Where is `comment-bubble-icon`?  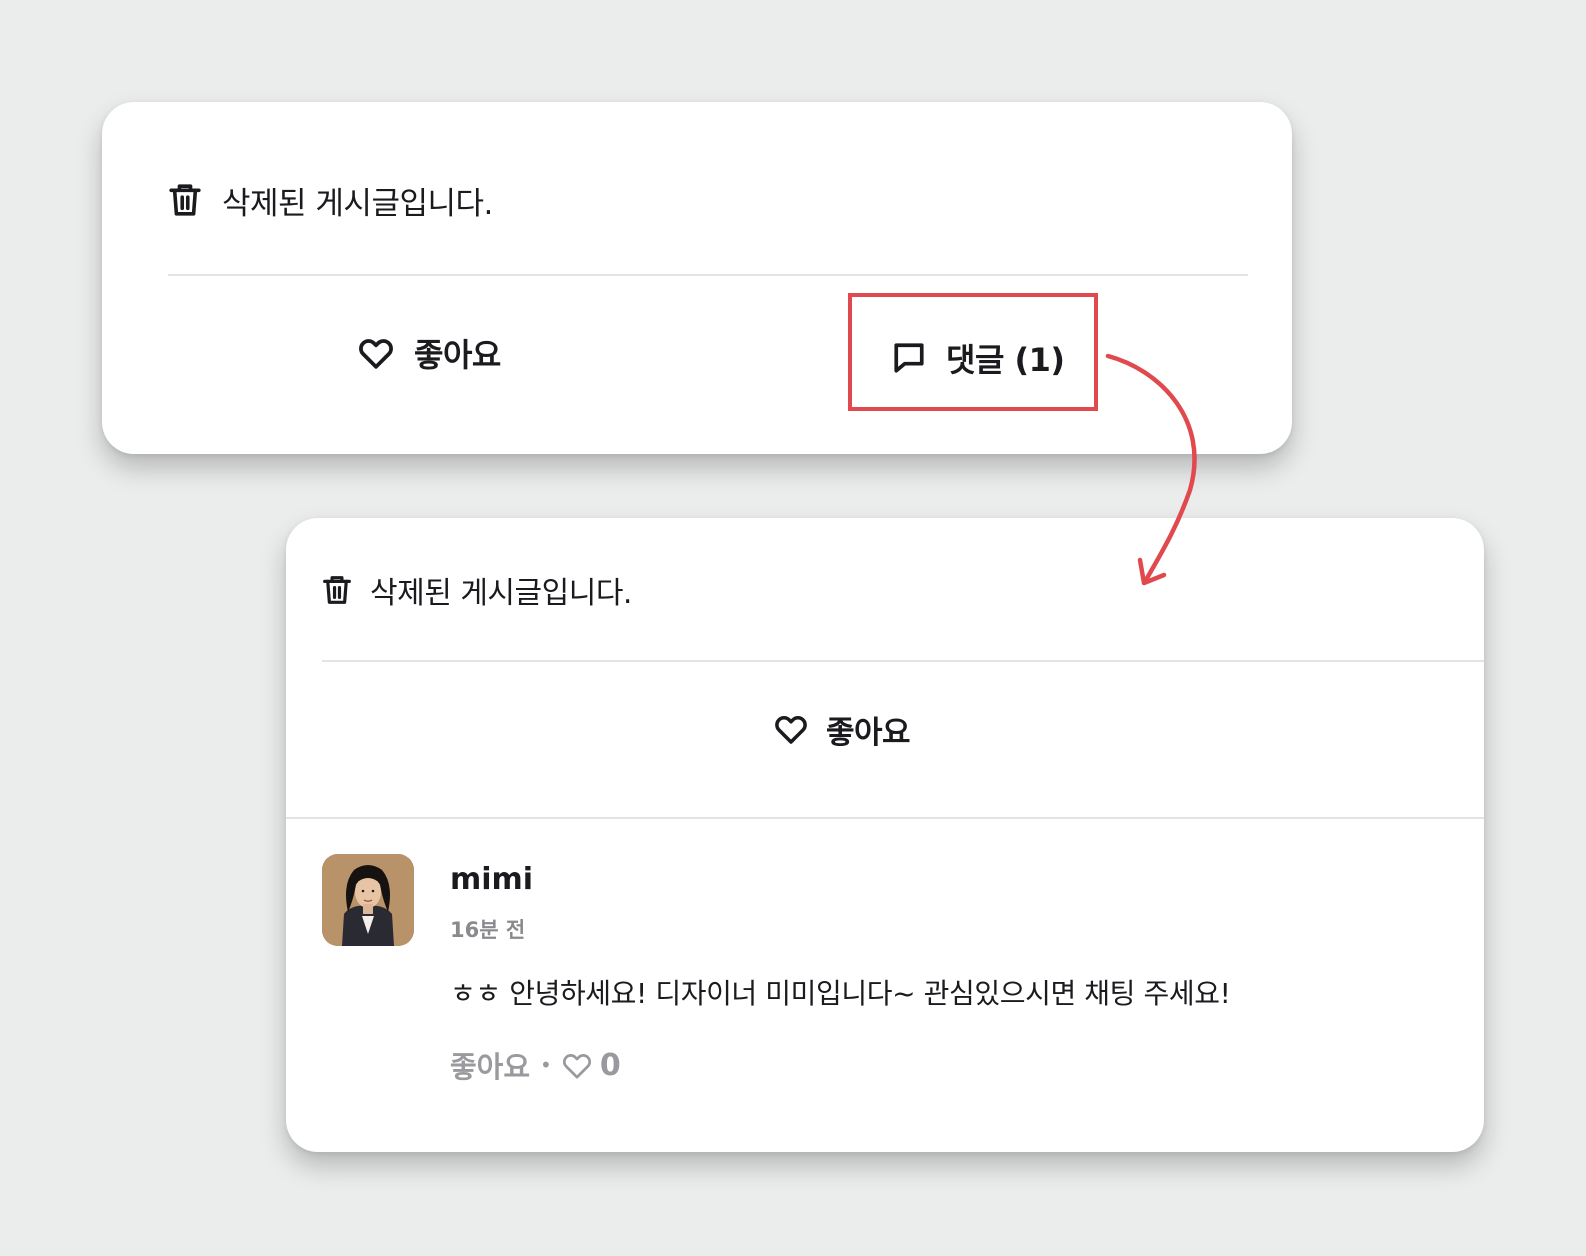
comment-bubble-icon is located at coordinates (909, 358).